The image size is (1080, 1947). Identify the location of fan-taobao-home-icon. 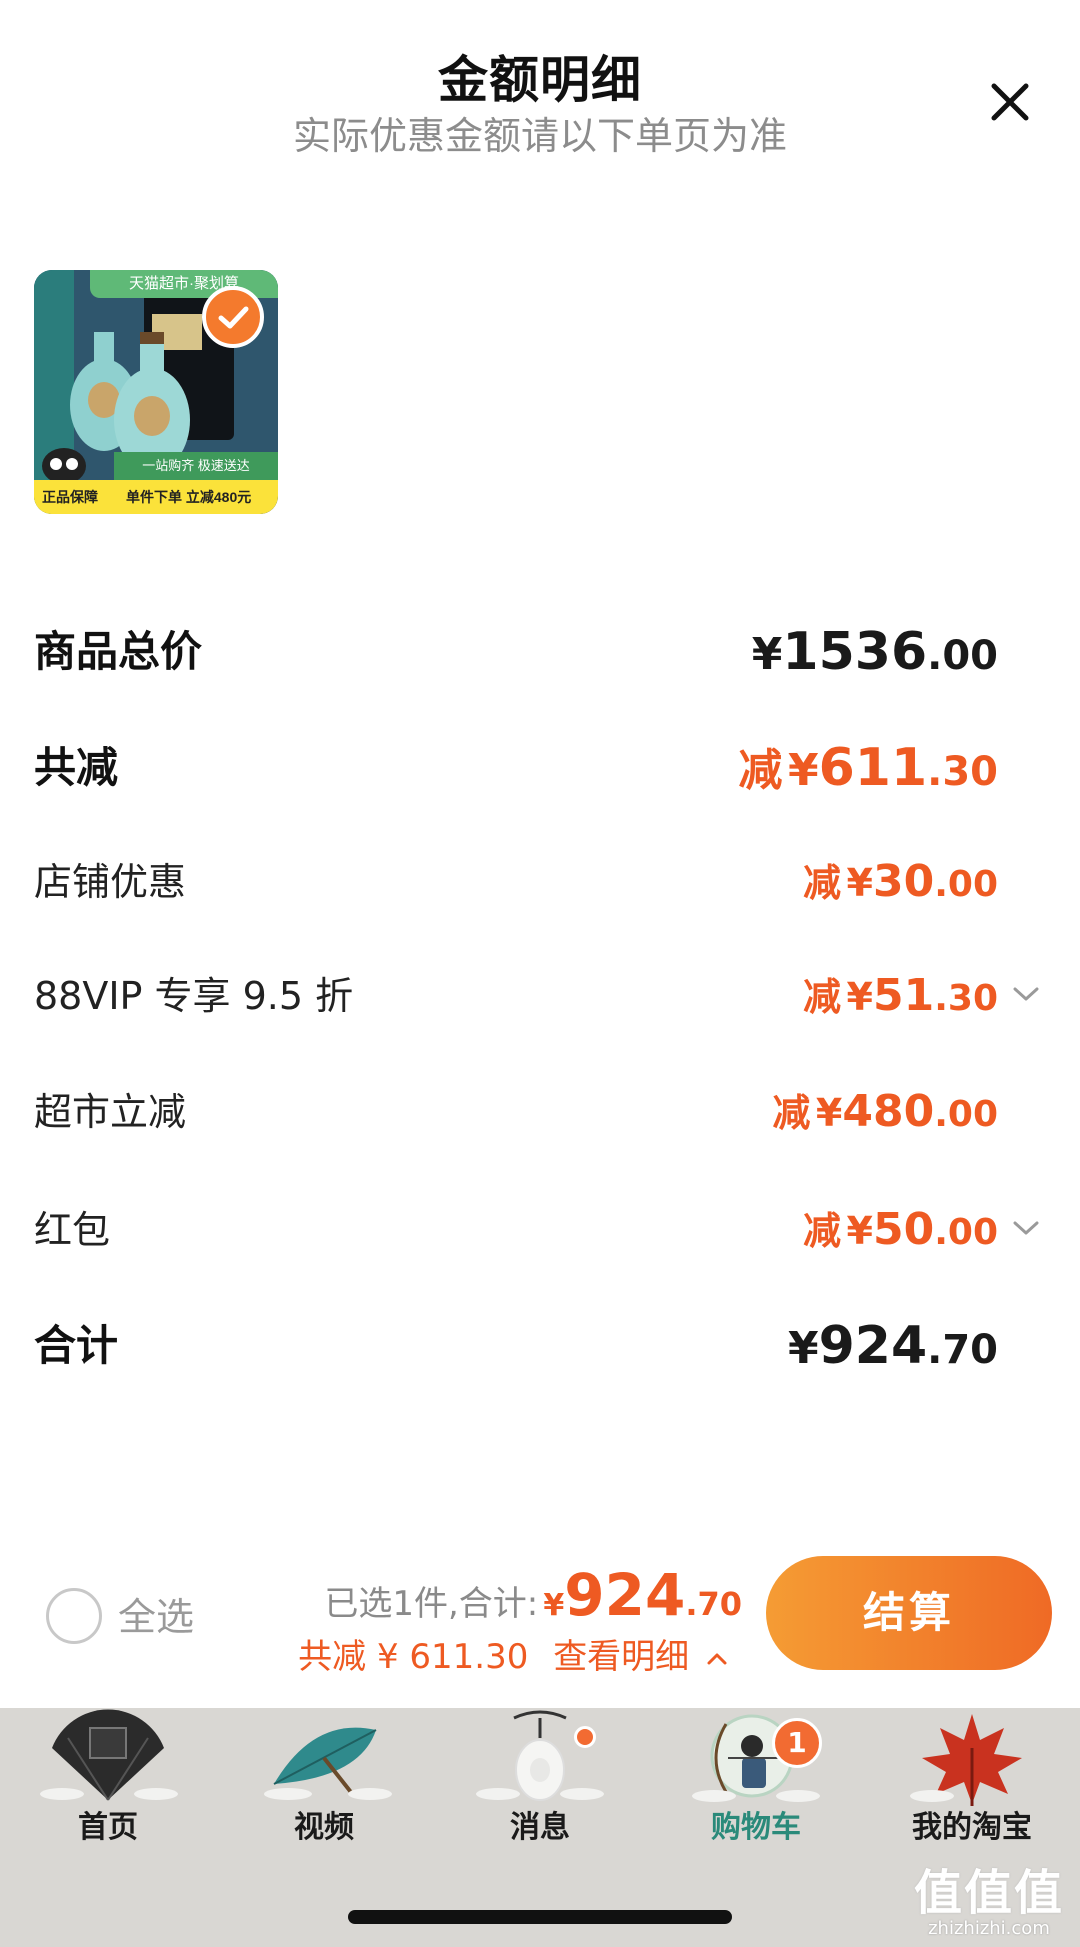
(109, 1755).